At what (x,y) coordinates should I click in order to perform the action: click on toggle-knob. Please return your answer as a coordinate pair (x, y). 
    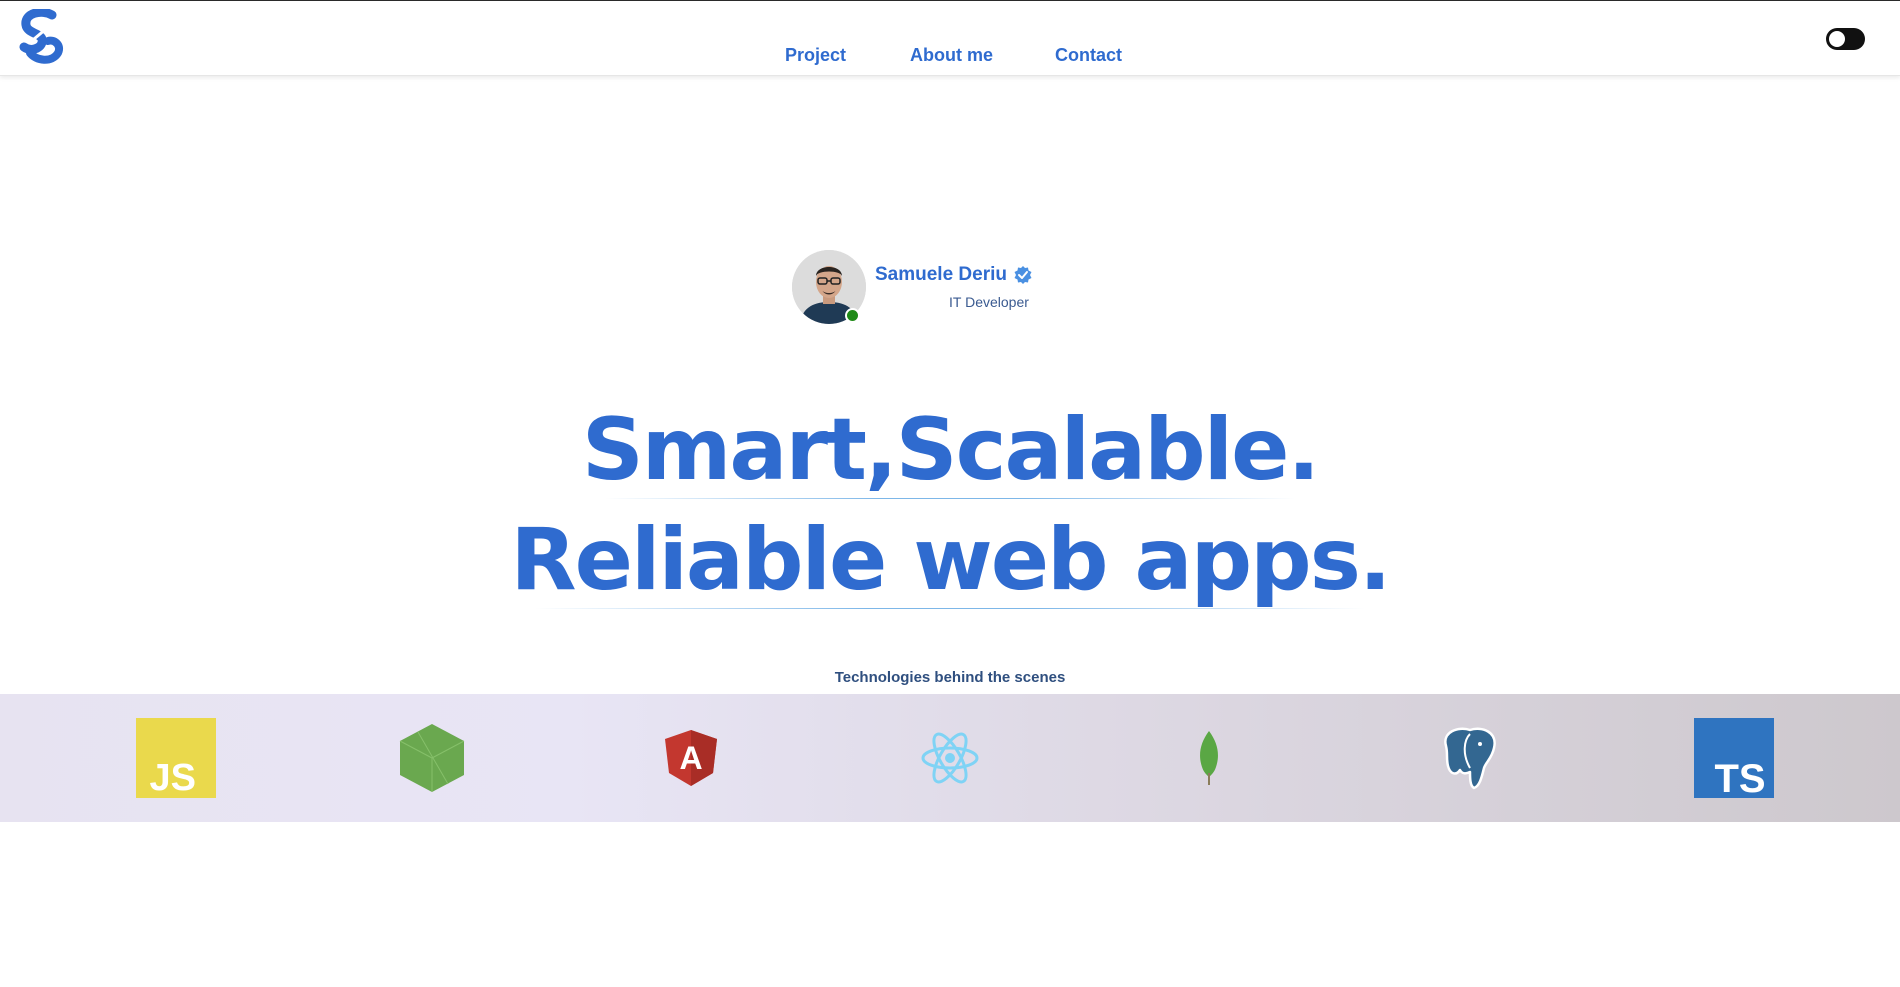
    Looking at the image, I should click on (1837, 39).